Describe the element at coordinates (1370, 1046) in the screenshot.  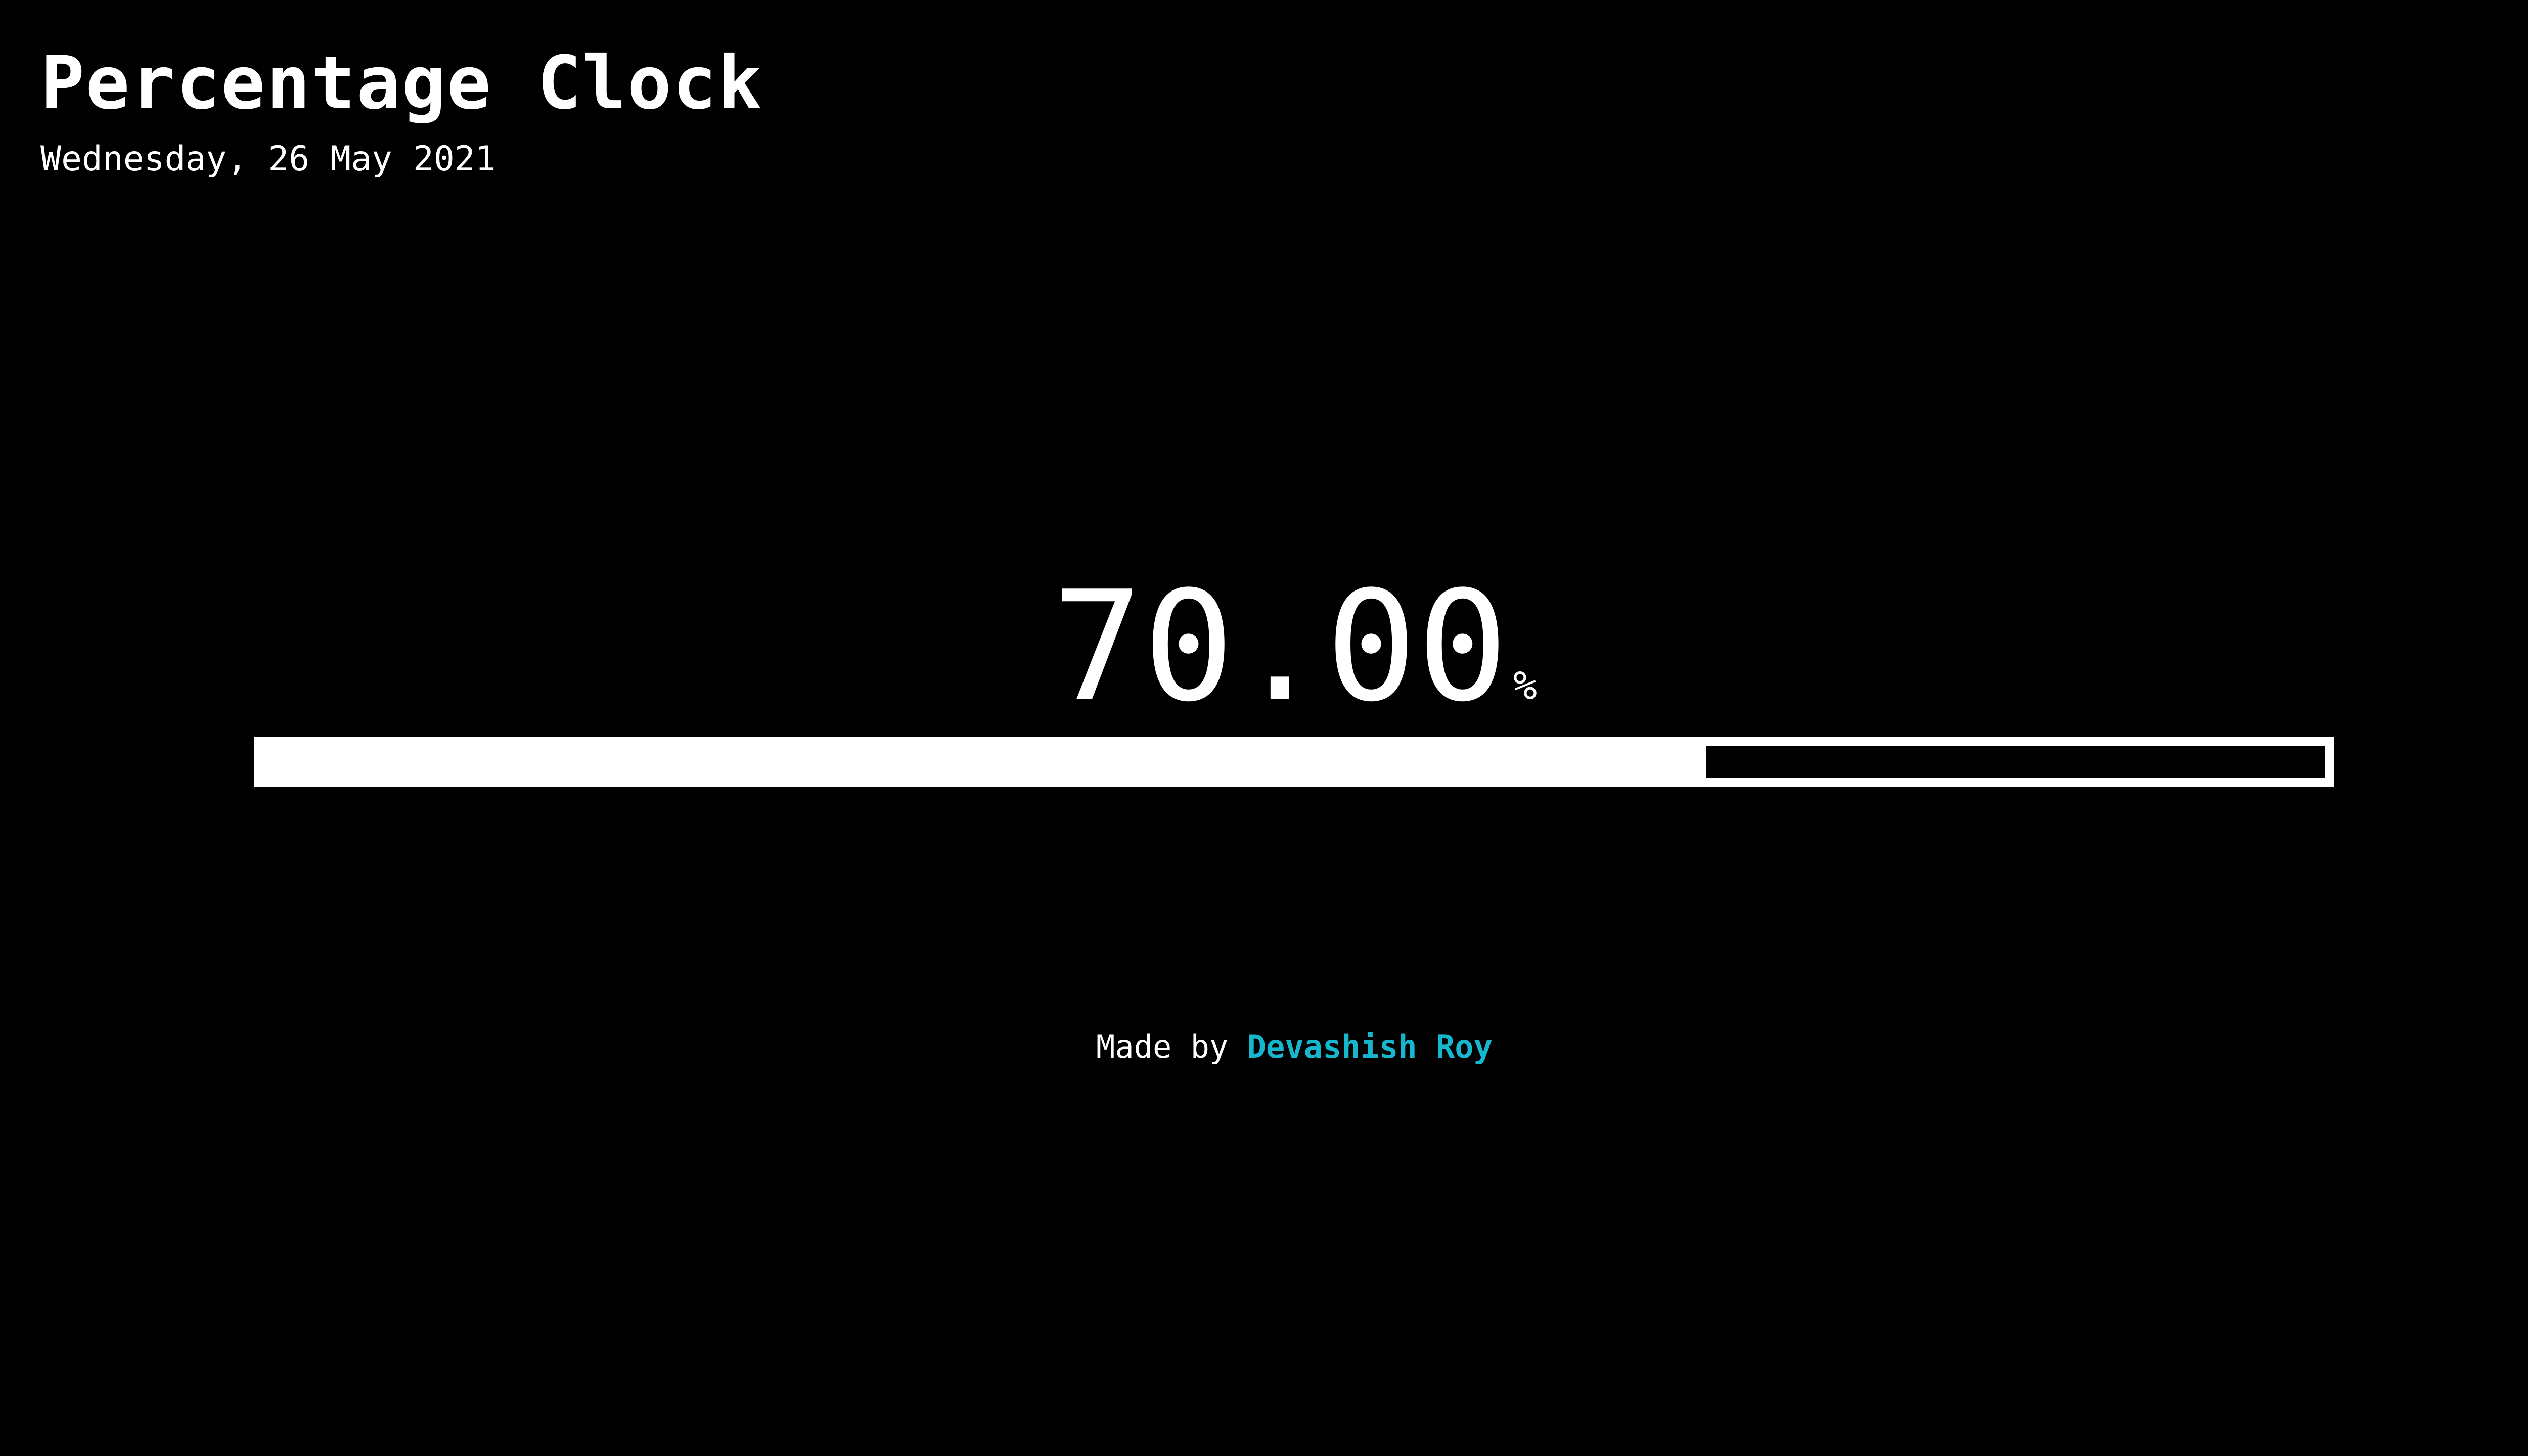
I see `author-link: Devashish Roy` at that location.